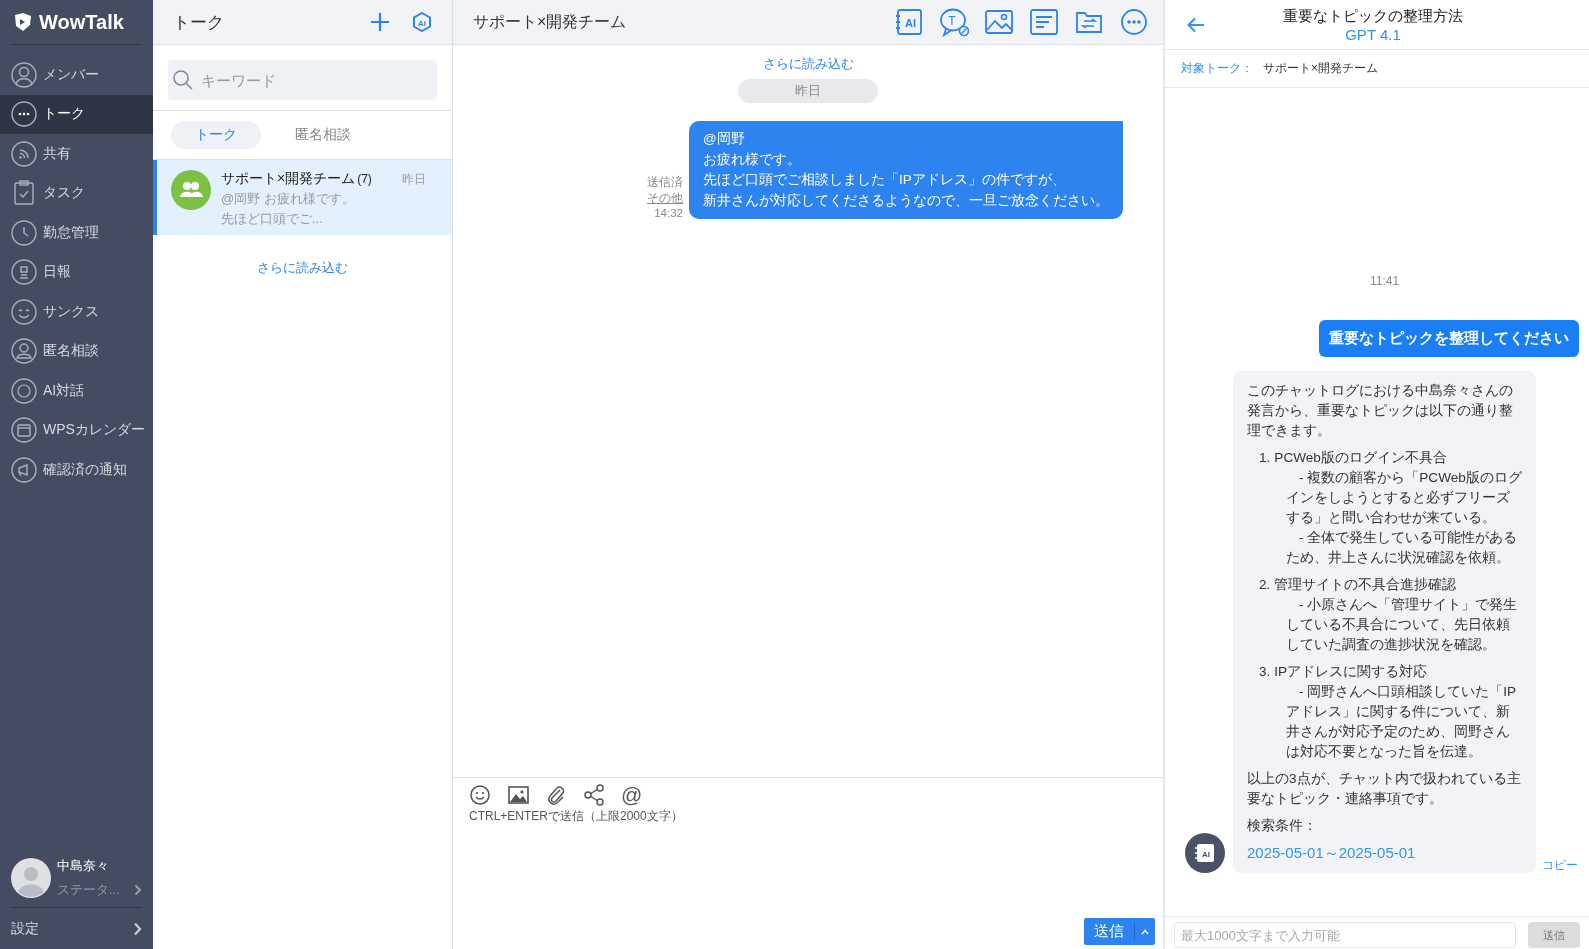  What do you see at coordinates (76, 272) in the screenshot?
I see `nav-item: 日報` at bounding box center [76, 272].